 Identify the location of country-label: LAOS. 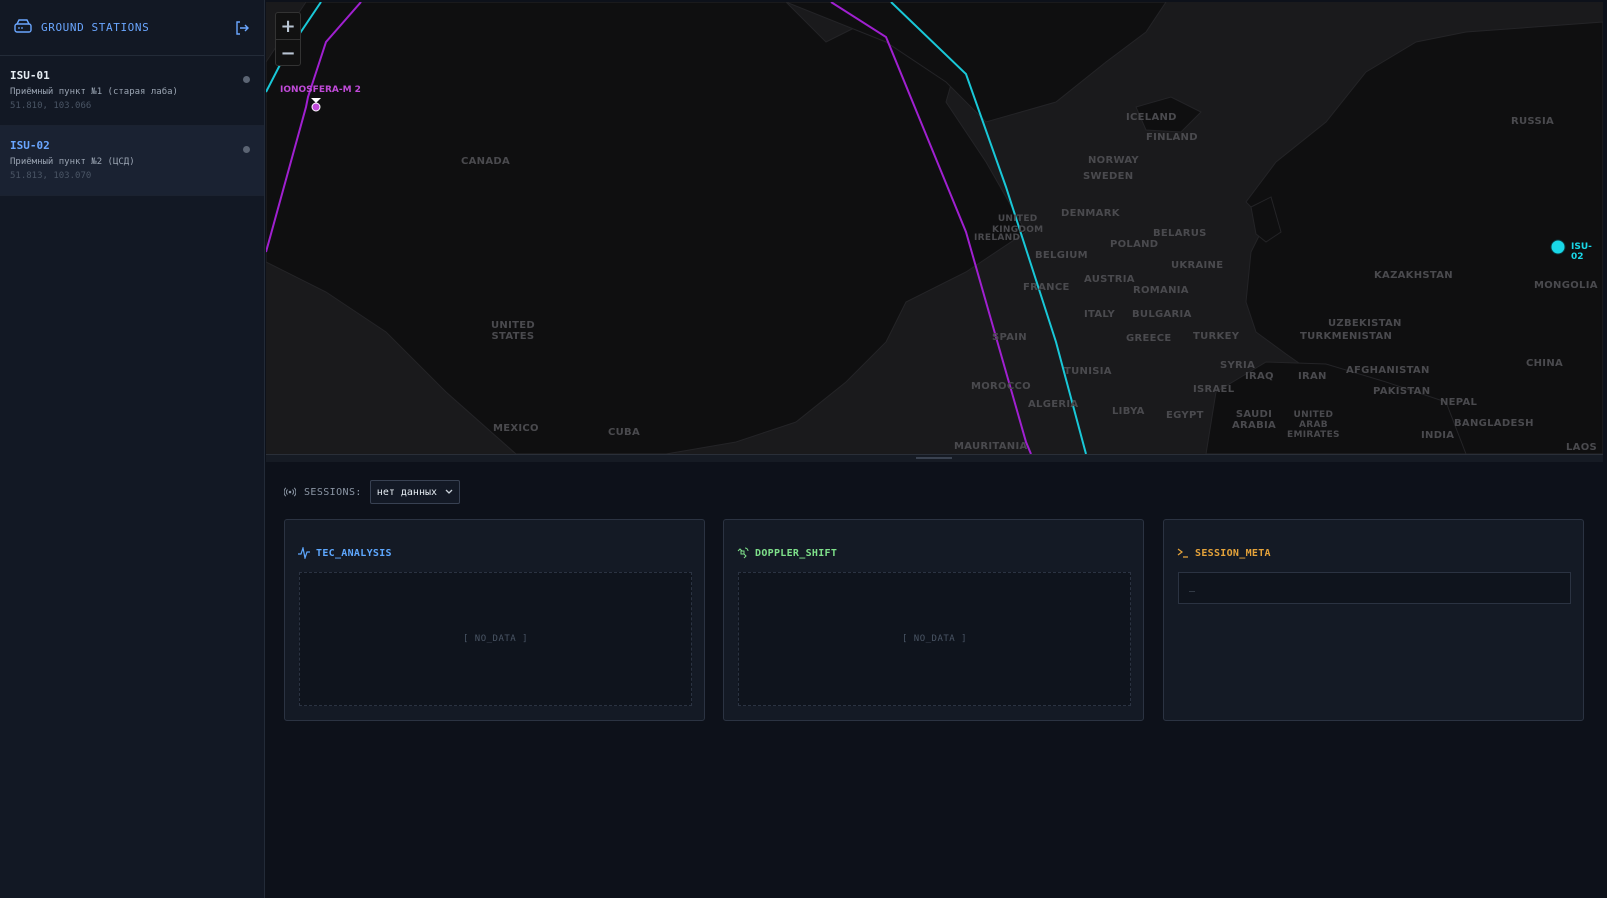
(1582, 447).